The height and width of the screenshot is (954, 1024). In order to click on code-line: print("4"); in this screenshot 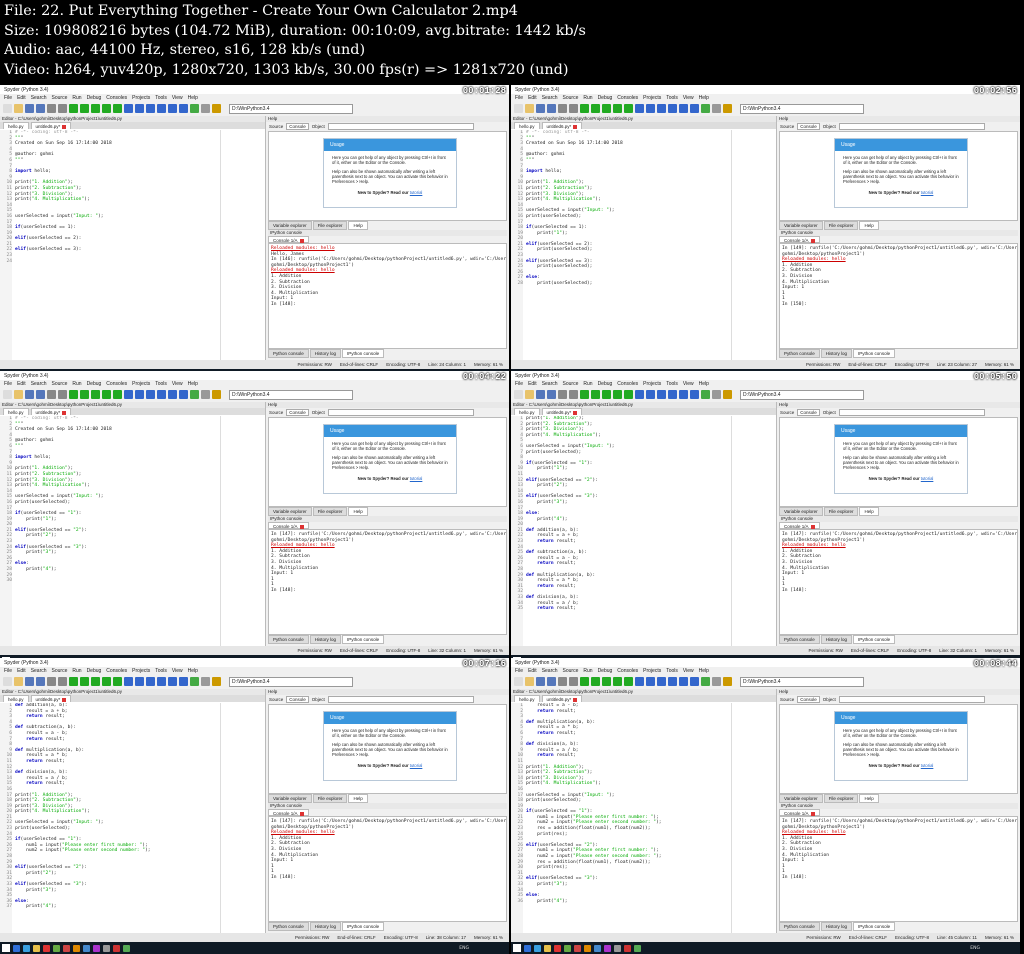, I will do `click(651, 902)`.